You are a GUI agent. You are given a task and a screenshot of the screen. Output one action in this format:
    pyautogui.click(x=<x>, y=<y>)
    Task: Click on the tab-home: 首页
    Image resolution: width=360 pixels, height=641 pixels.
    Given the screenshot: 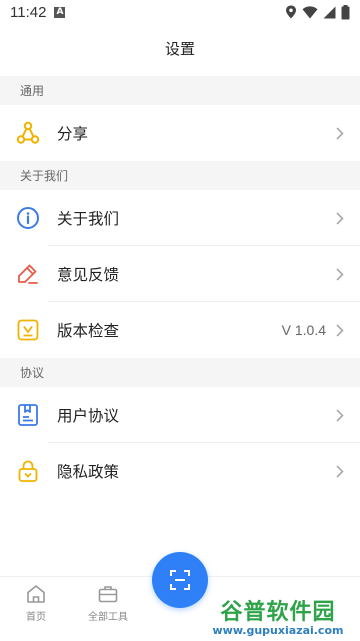 What is the action you would take?
    pyautogui.click(x=36, y=603)
    